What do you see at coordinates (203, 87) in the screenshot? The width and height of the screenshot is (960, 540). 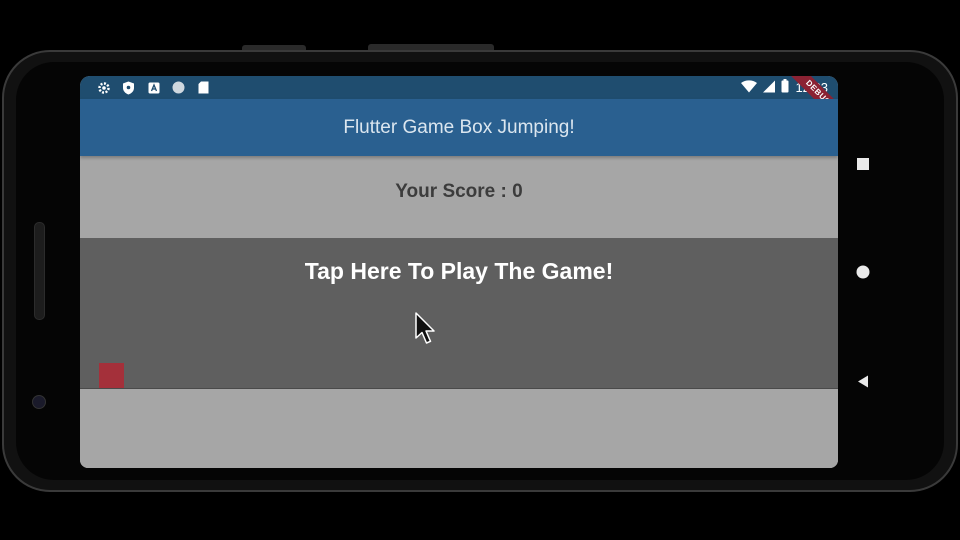 I see `sd-card-icon` at bounding box center [203, 87].